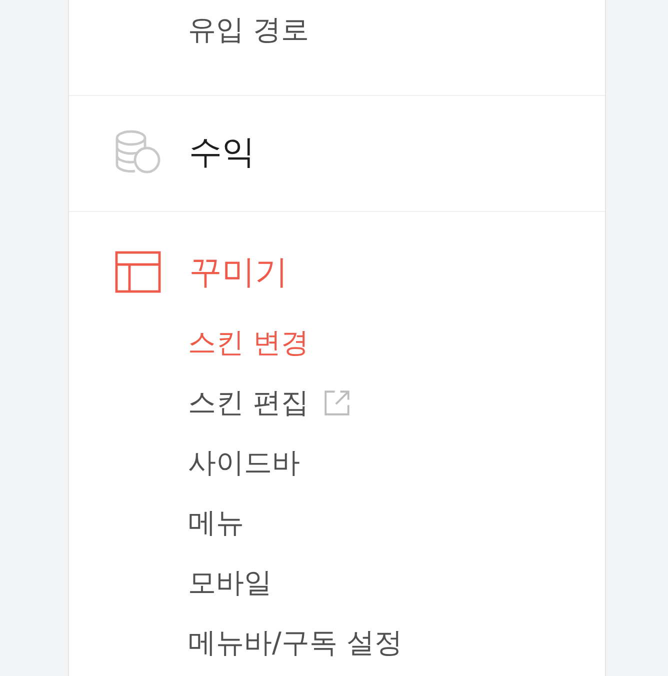 This screenshot has height=676, width=668. Describe the element at coordinates (244, 463) in the screenshot. I see `menu-link: 사이드바` at that location.